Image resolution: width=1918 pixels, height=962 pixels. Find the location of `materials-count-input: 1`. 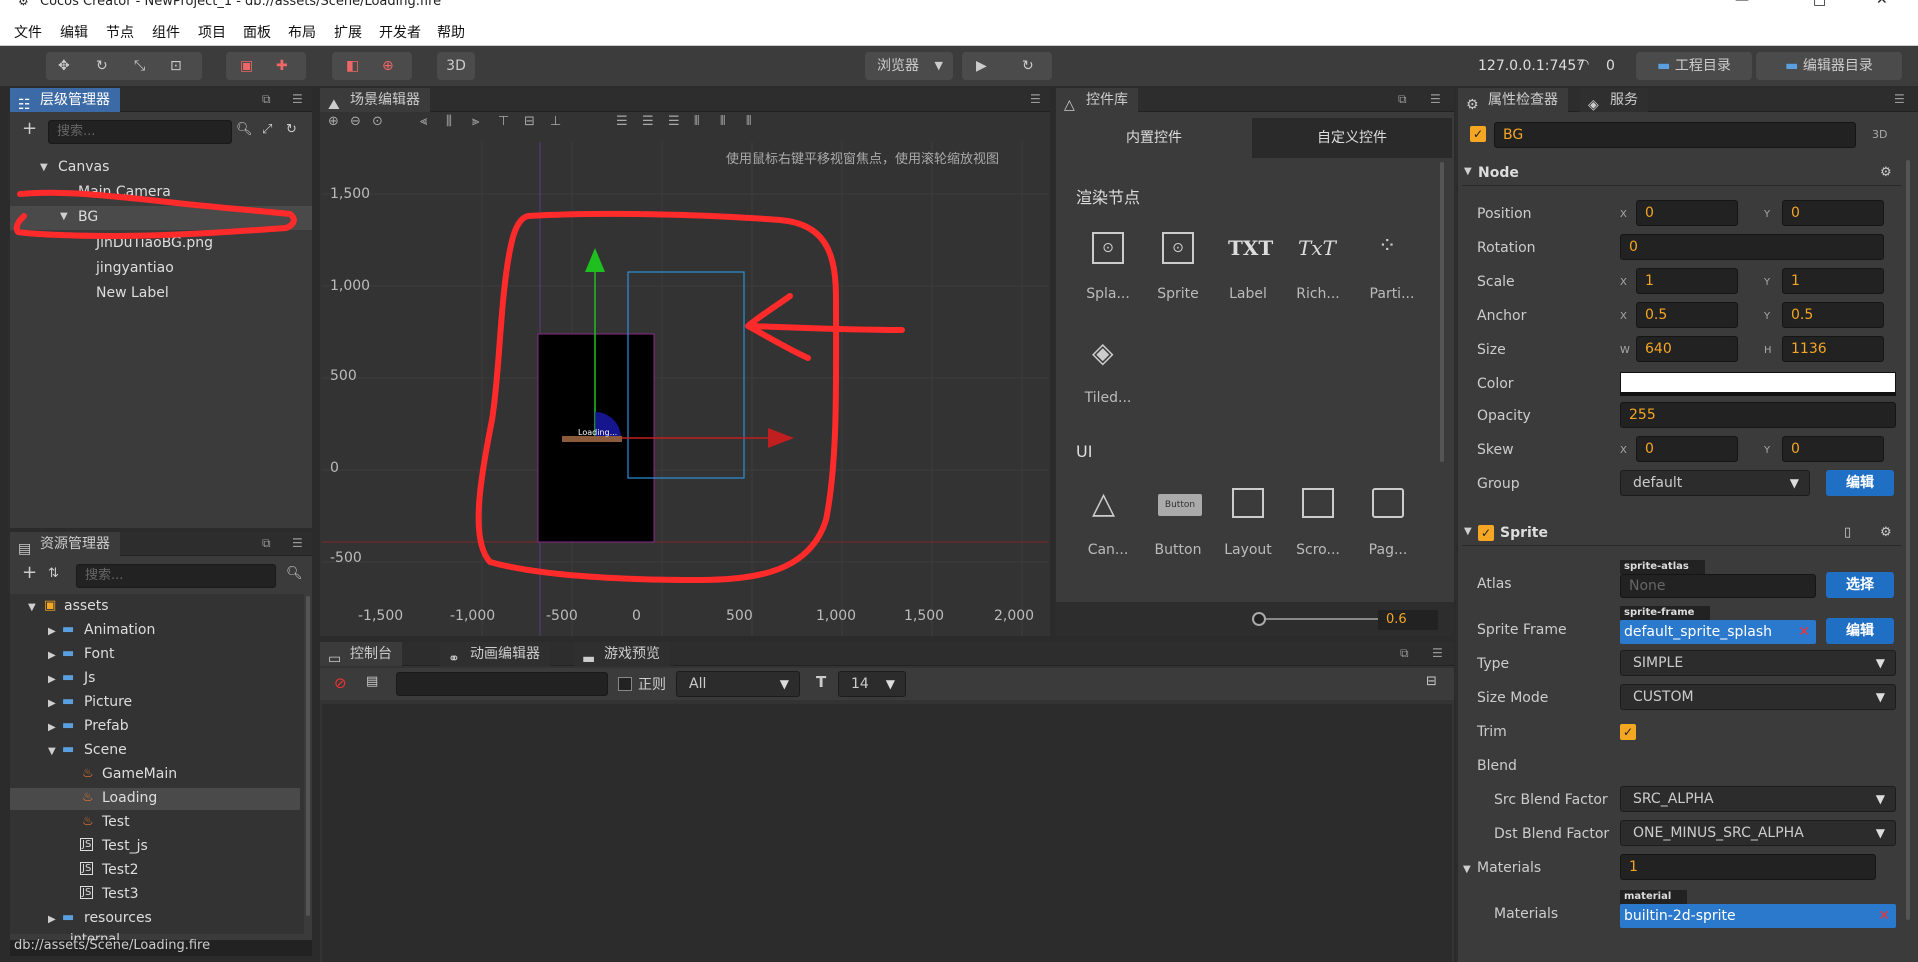

materials-count-input: 1 is located at coordinates (1748, 867).